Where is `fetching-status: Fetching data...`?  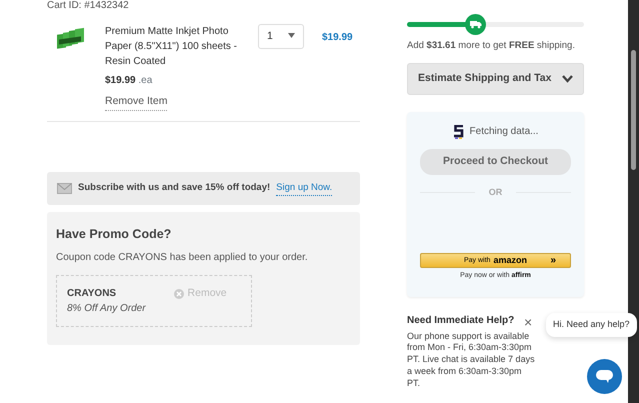 fetching-status: Fetching data... is located at coordinates (504, 132).